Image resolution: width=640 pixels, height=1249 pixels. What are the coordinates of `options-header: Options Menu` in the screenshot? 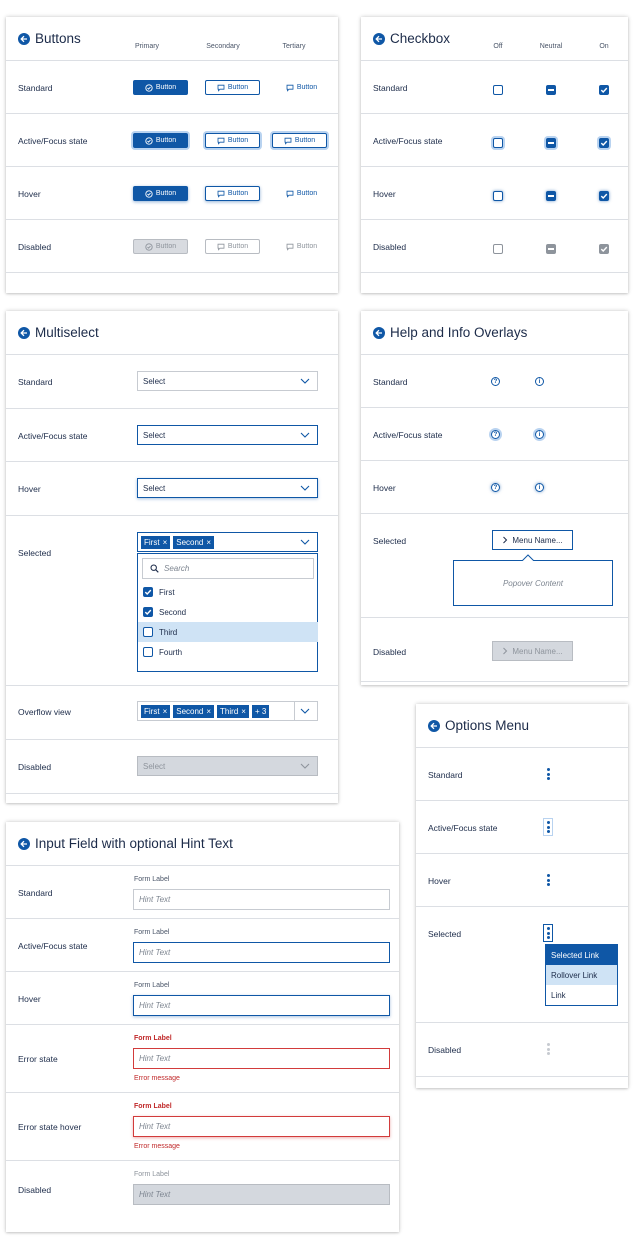 It's located at (522, 726).